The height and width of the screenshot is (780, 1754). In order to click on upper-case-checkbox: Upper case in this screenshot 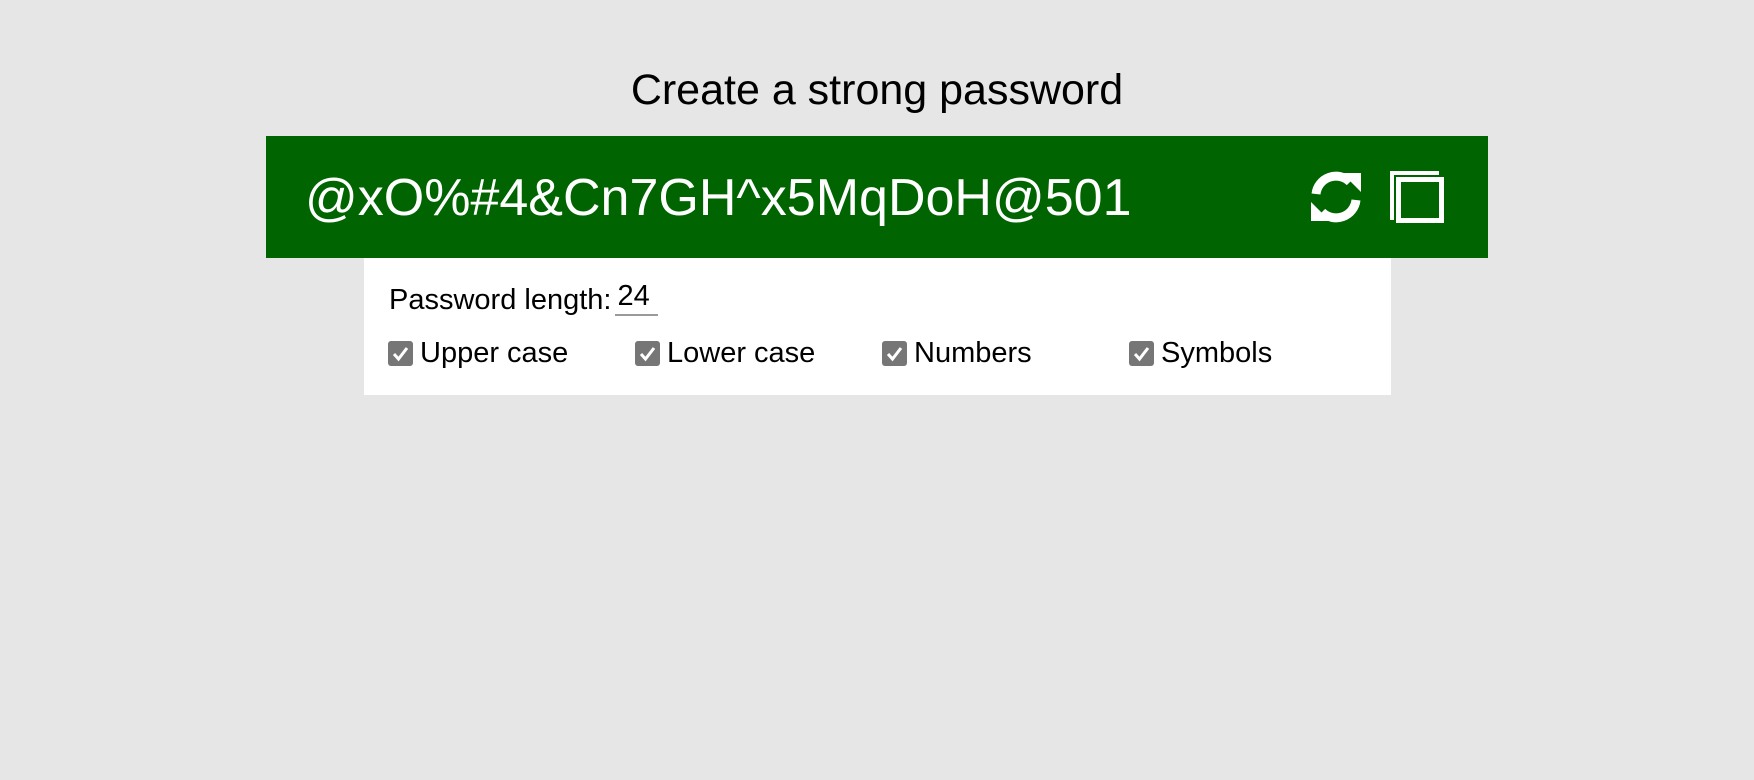, I will do `click(478, 353)`.